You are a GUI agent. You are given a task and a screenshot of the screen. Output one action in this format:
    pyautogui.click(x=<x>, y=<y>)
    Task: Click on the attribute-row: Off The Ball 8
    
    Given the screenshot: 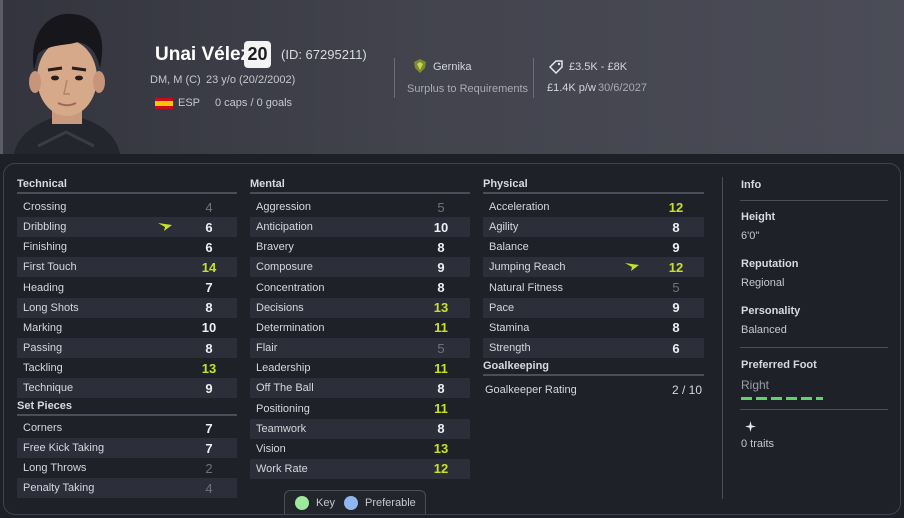 What is the action you would take?
    pyautogui.click(x=360, y=388)
    